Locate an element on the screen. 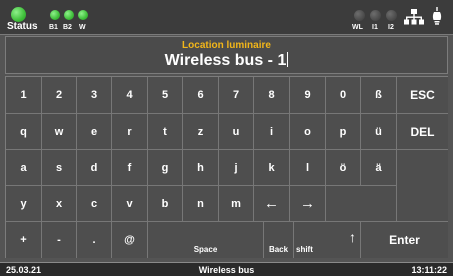  key-7: 7 is located at coordinates (236, 95).